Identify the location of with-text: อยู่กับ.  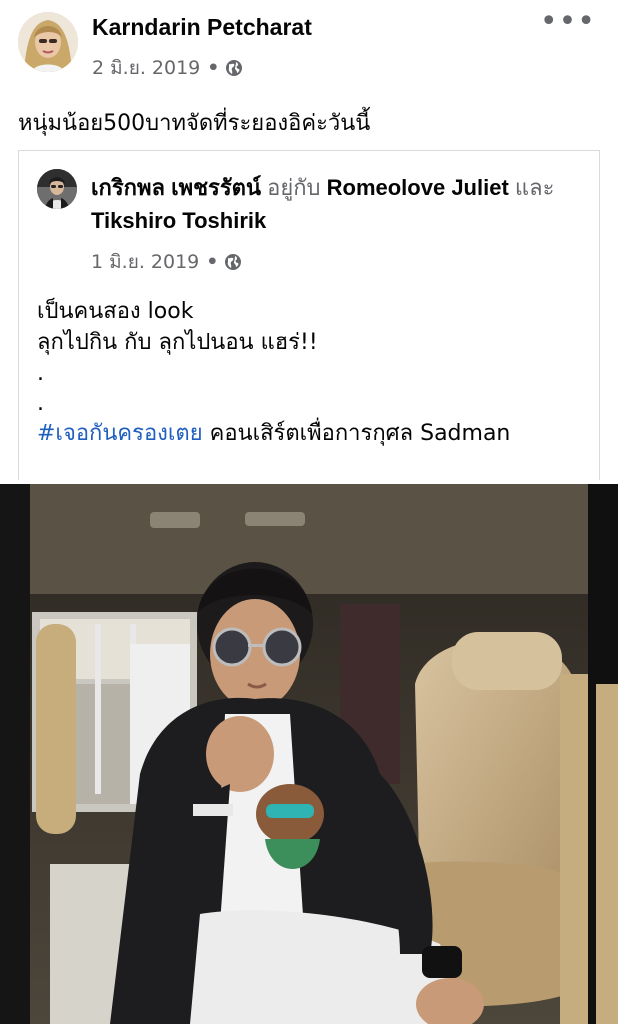
(294, 187).